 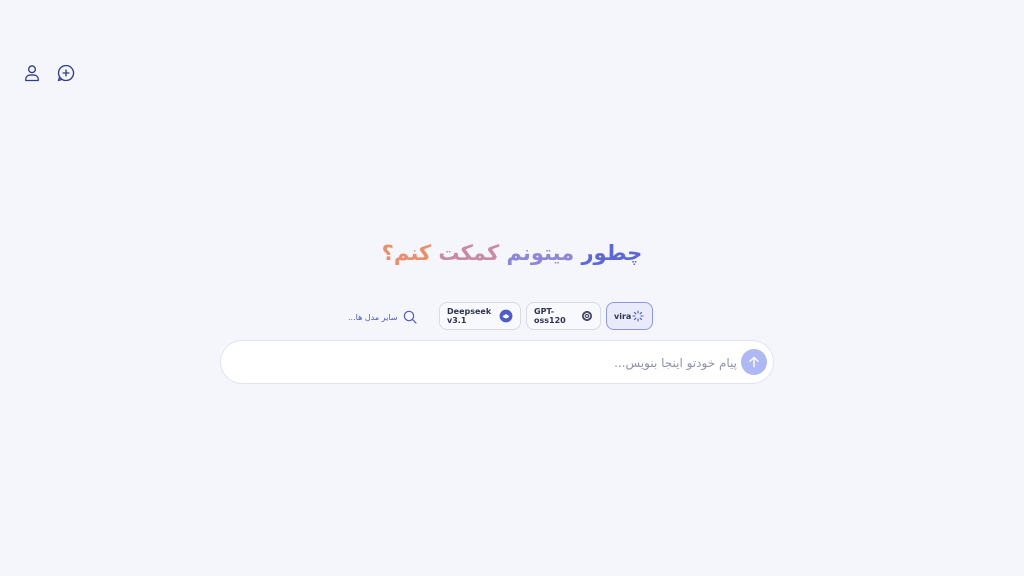 I want to click on user-icon, so click(x=32, y=73).